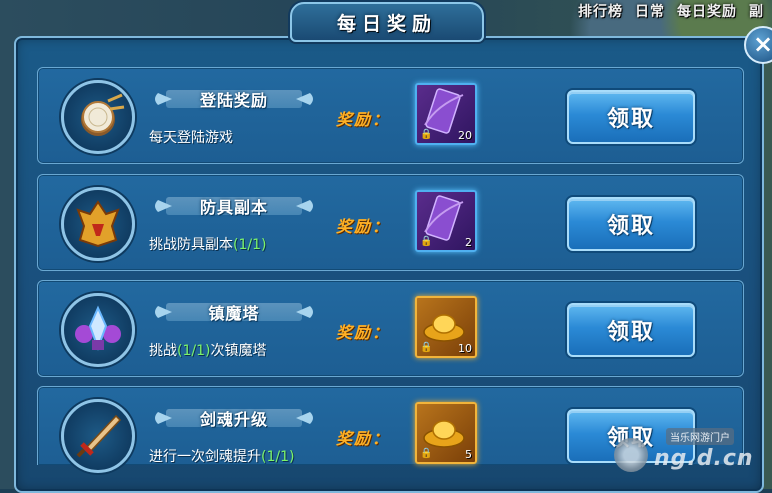 Image resolution: width=772 pixels, height=493 pixels. What do you see at coordinates (205, 457) in the screenshot?
I see `desc-text: 进行一次剑魂提升` at bounding box center [205, 457].